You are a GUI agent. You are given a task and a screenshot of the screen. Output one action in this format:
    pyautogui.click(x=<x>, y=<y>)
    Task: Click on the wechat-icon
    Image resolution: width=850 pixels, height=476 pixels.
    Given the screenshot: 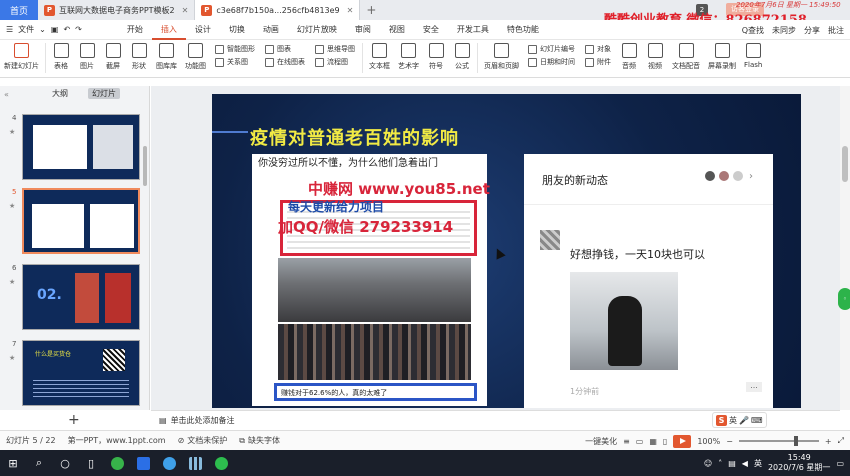 What is the action you would take?
    pyautogui.click(x=221, y=463)
    